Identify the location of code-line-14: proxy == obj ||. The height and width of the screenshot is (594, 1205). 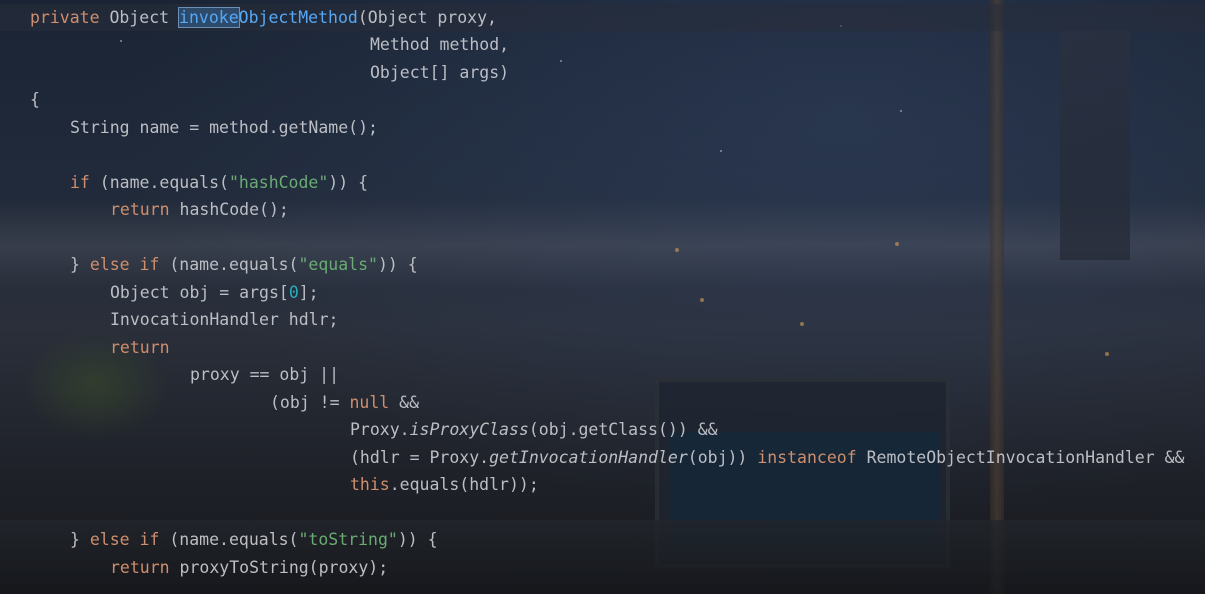
(264, 374).